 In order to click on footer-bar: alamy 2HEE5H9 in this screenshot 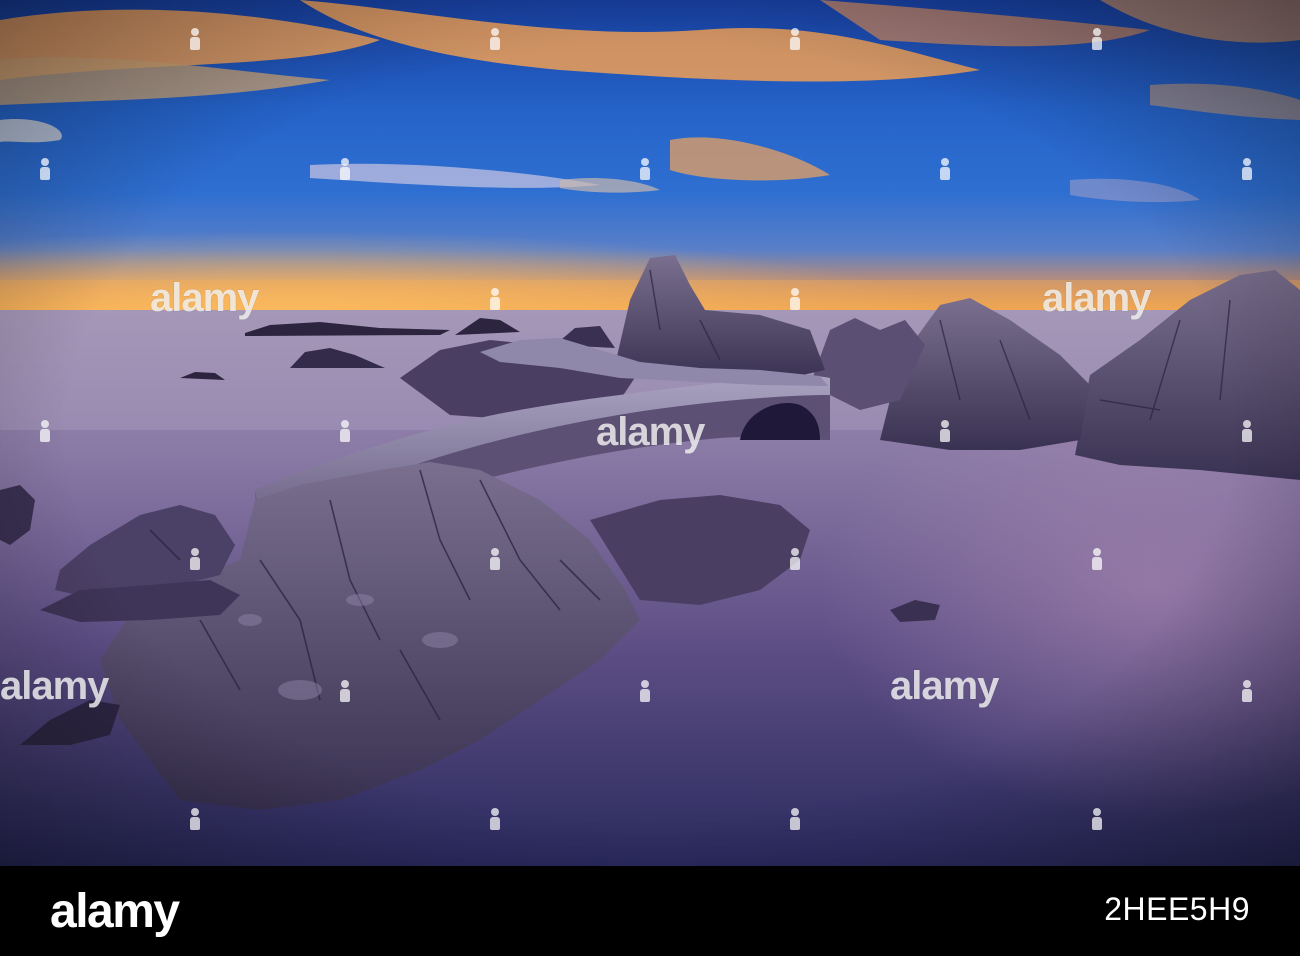, I will do `click(650, 911)`.